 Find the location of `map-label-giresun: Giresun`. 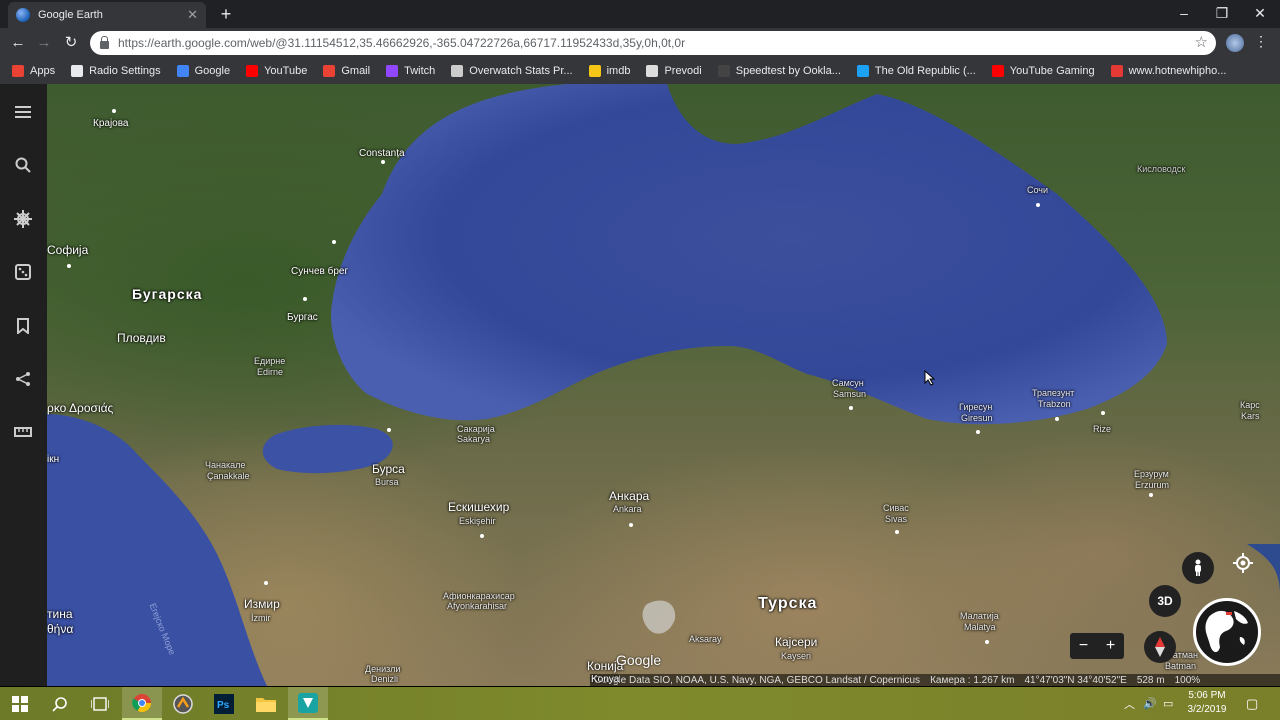

map-label-giresun: Giresun is located at coordinates (977, 418).